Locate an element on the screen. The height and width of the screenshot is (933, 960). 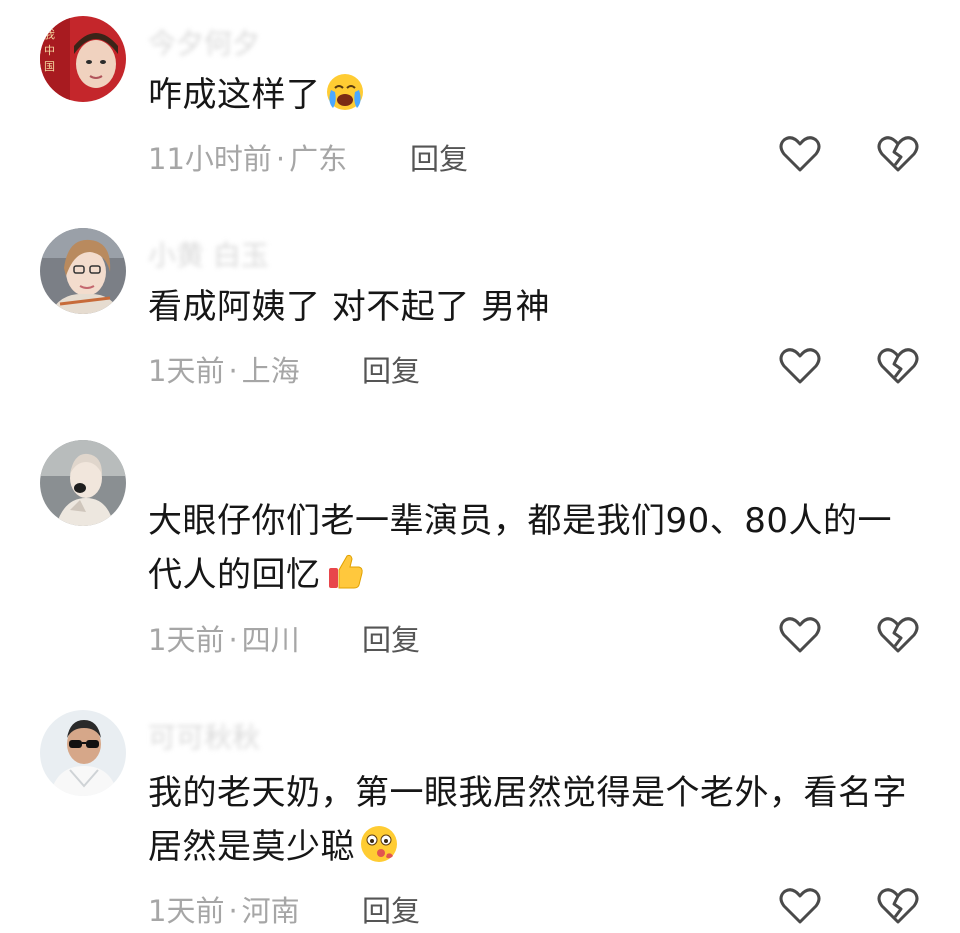
comment-meta: 1天前 · 上海 is located at coordinates (224, 369).